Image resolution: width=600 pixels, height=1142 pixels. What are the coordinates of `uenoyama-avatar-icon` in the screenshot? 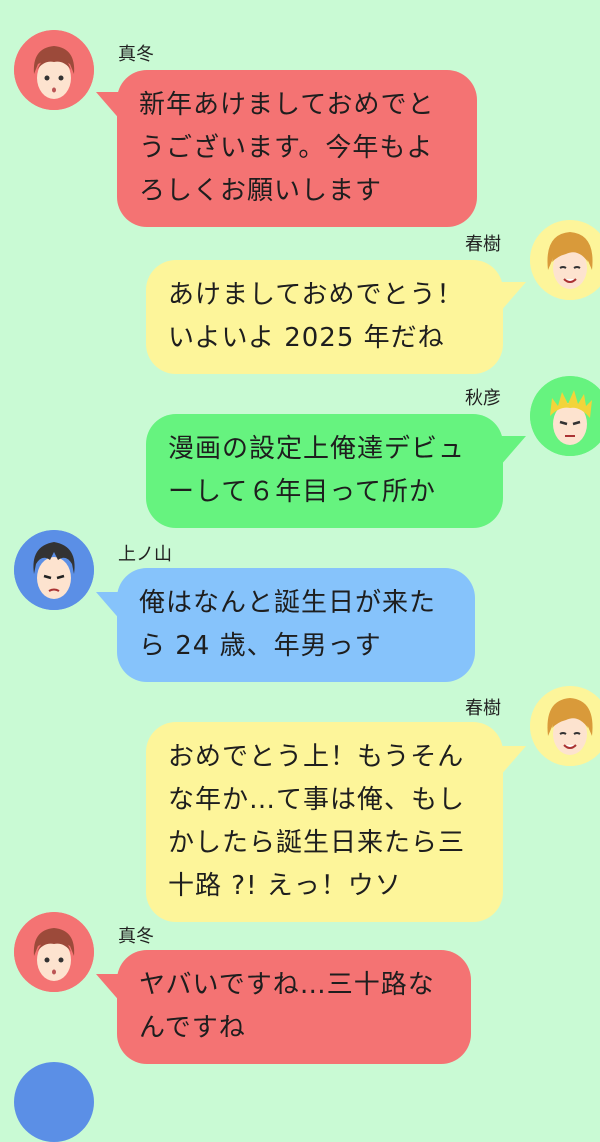 It's located at (54, 570).